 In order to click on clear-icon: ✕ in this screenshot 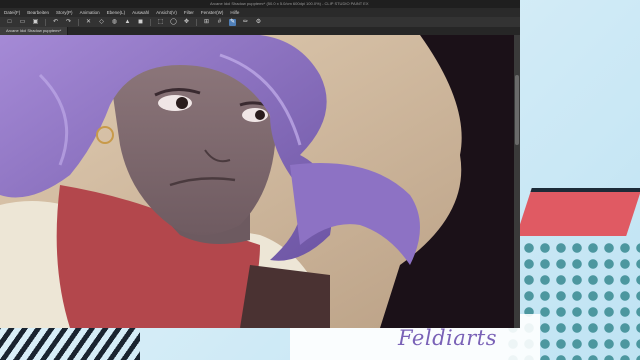, I will do `click(88, 22)`.